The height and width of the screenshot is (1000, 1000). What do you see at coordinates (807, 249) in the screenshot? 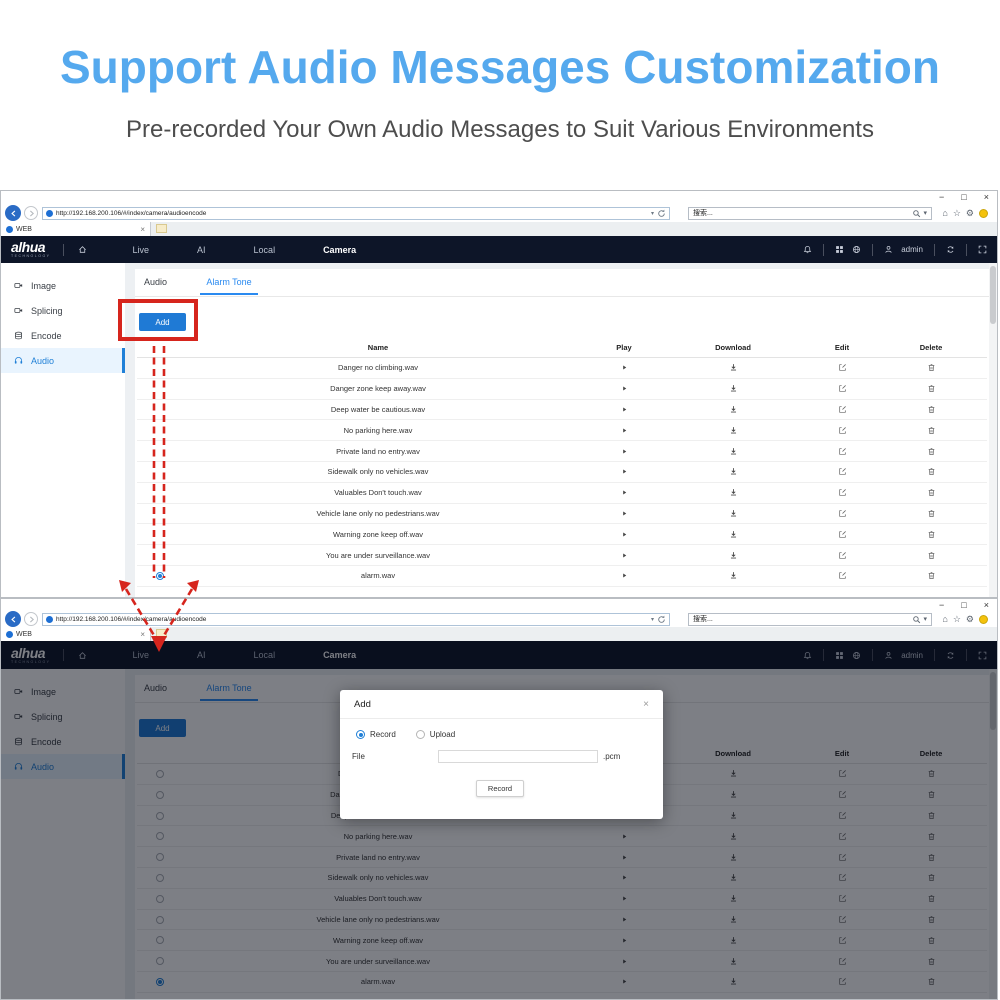
I see `alarm-bell-icon` at bounding box center [807, 249].